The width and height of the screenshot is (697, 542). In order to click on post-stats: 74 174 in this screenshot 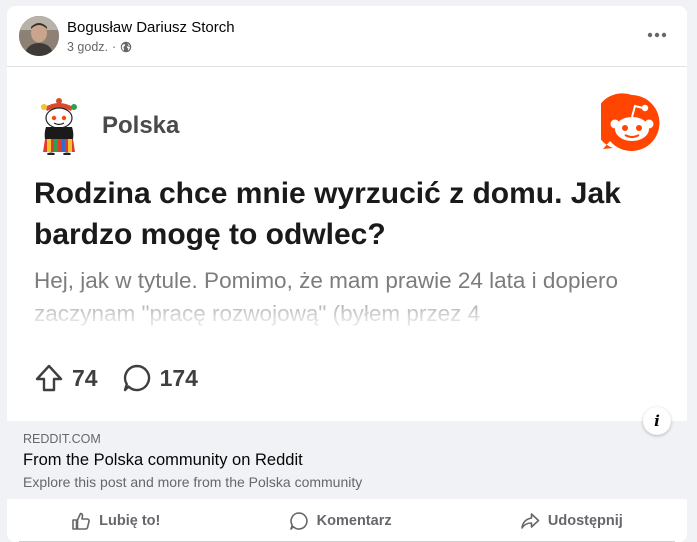, I will do `click(128, 378)`.